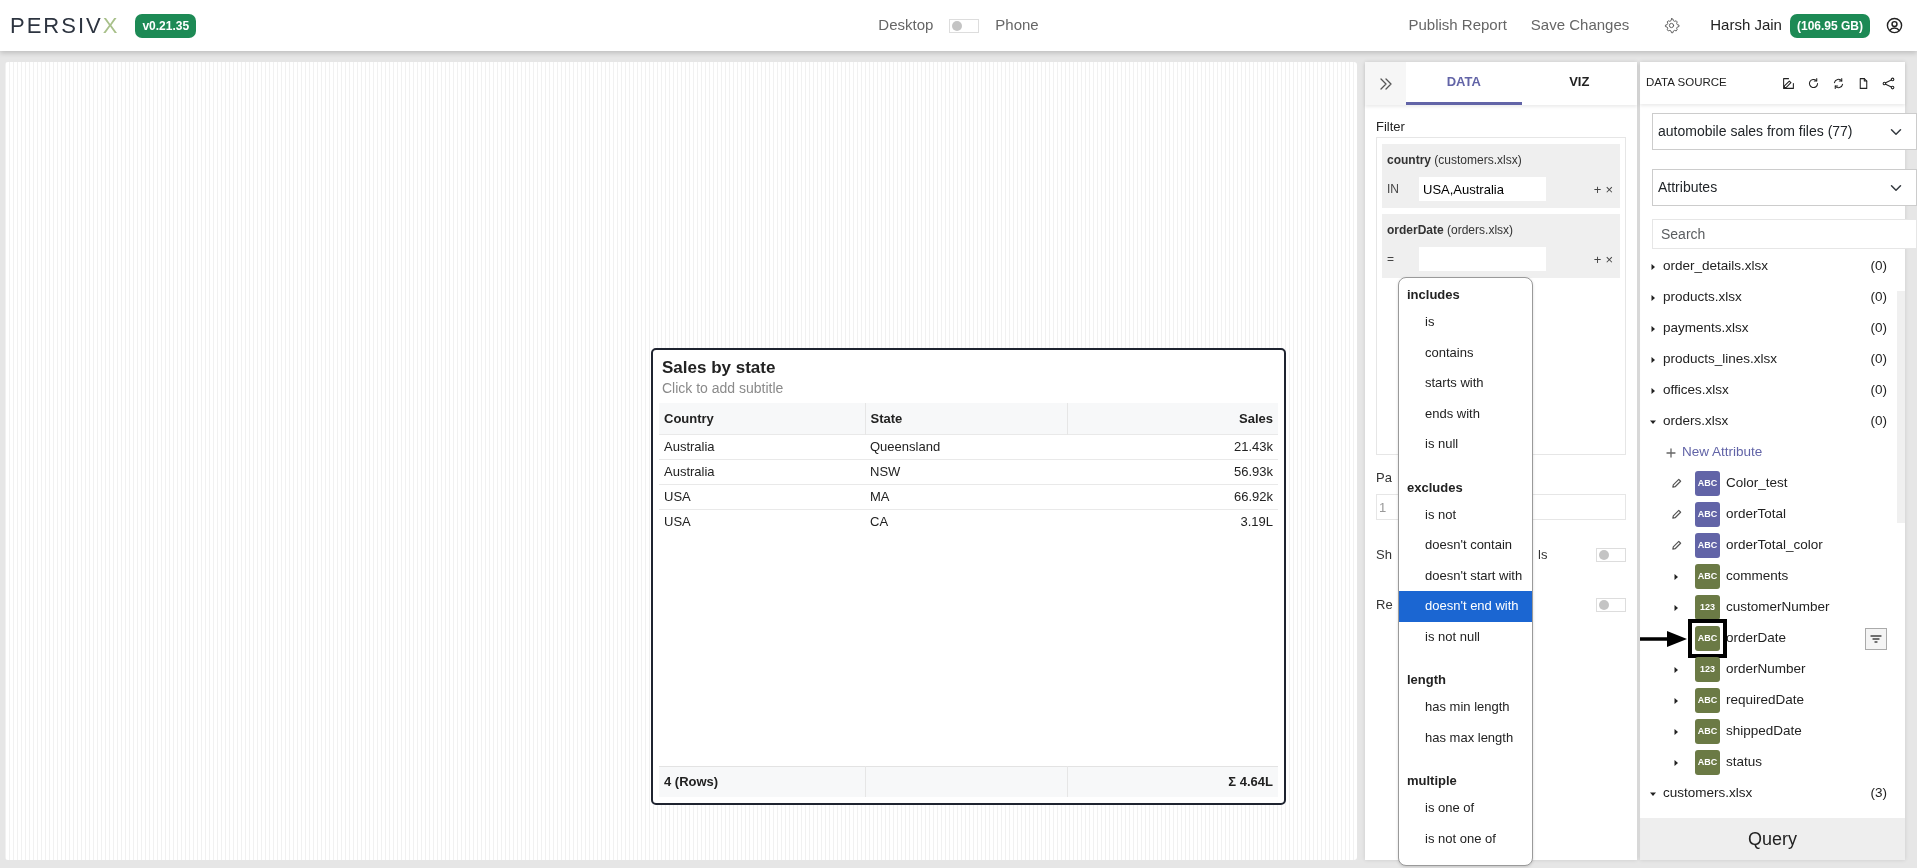  I want to click on menu-option: doesn't start with, so click(1465, 575).